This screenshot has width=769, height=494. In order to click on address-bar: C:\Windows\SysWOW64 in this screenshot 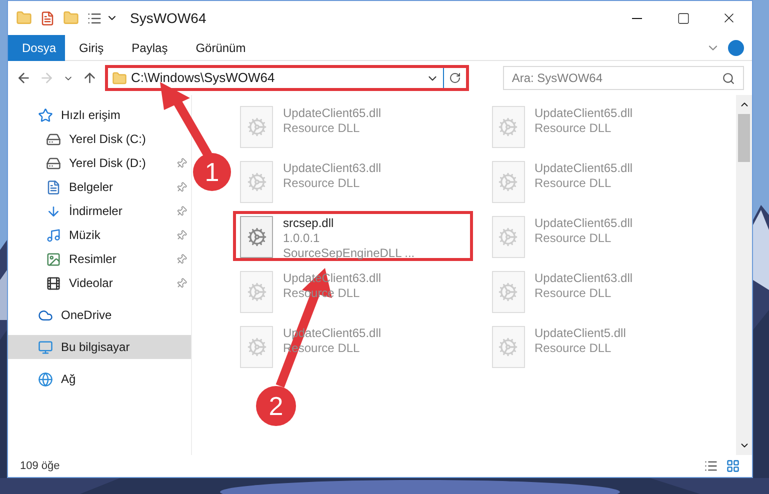, I will do `click(287, 78)`.